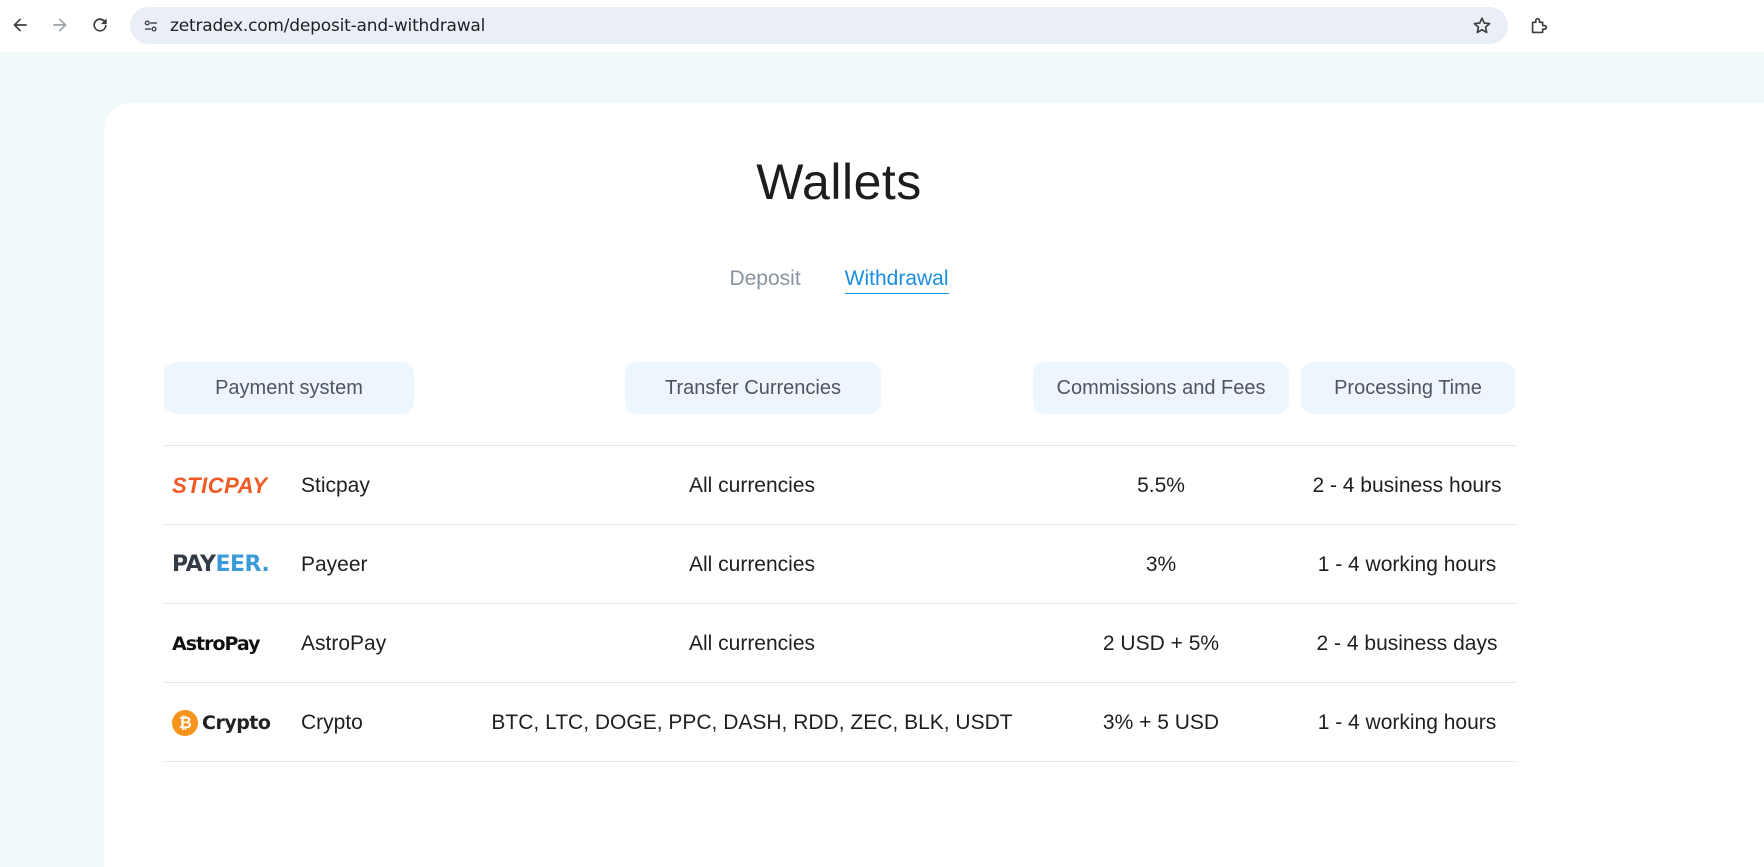 The image size is (1764, 867). I want to click on table-bottom-divider, so click(840, 761).